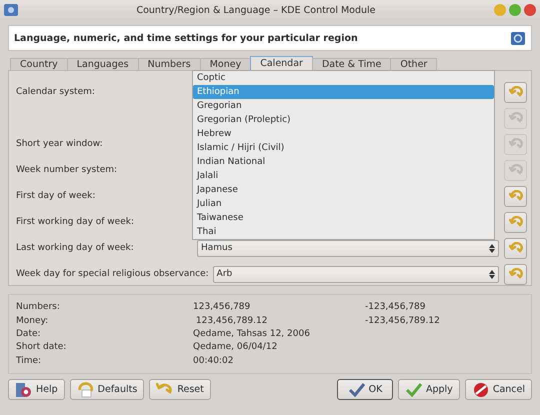 The image size is (540, 415). I want to click on tab: Calendar, so click(281, 63).